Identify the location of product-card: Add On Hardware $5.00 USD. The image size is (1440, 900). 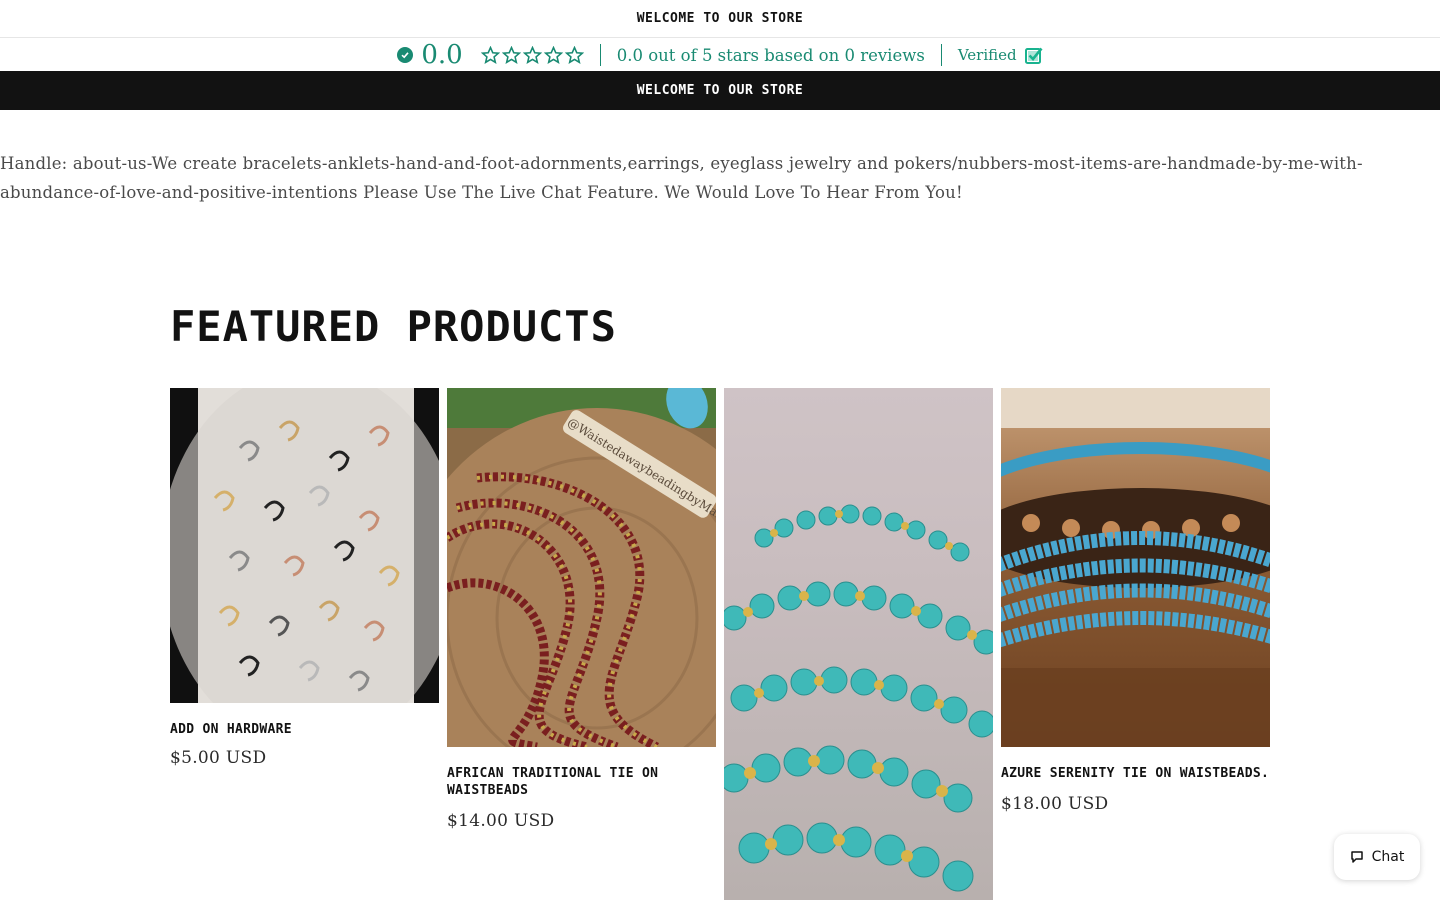
(304, 578).